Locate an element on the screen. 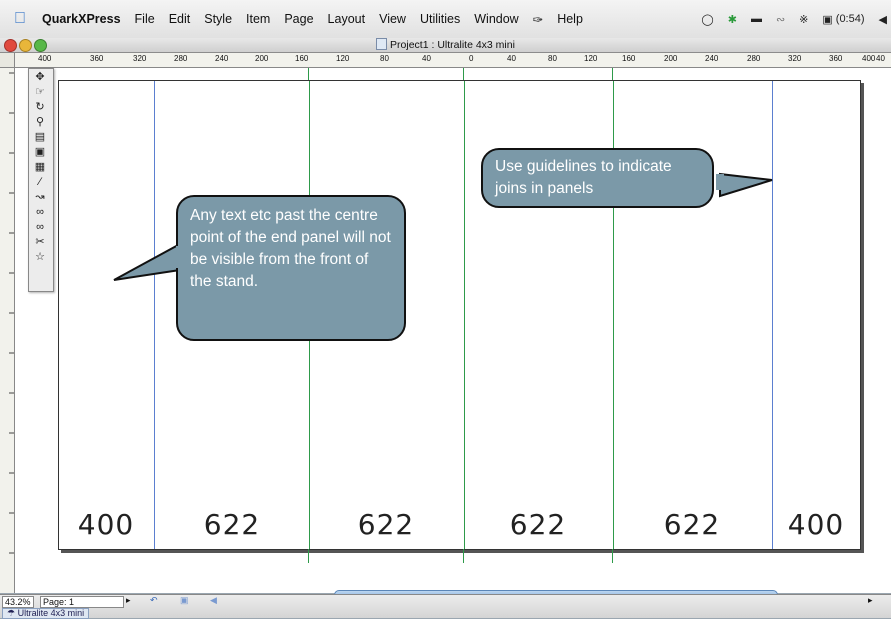  sync-icon: ◯ is located at coordinates (707, 19).